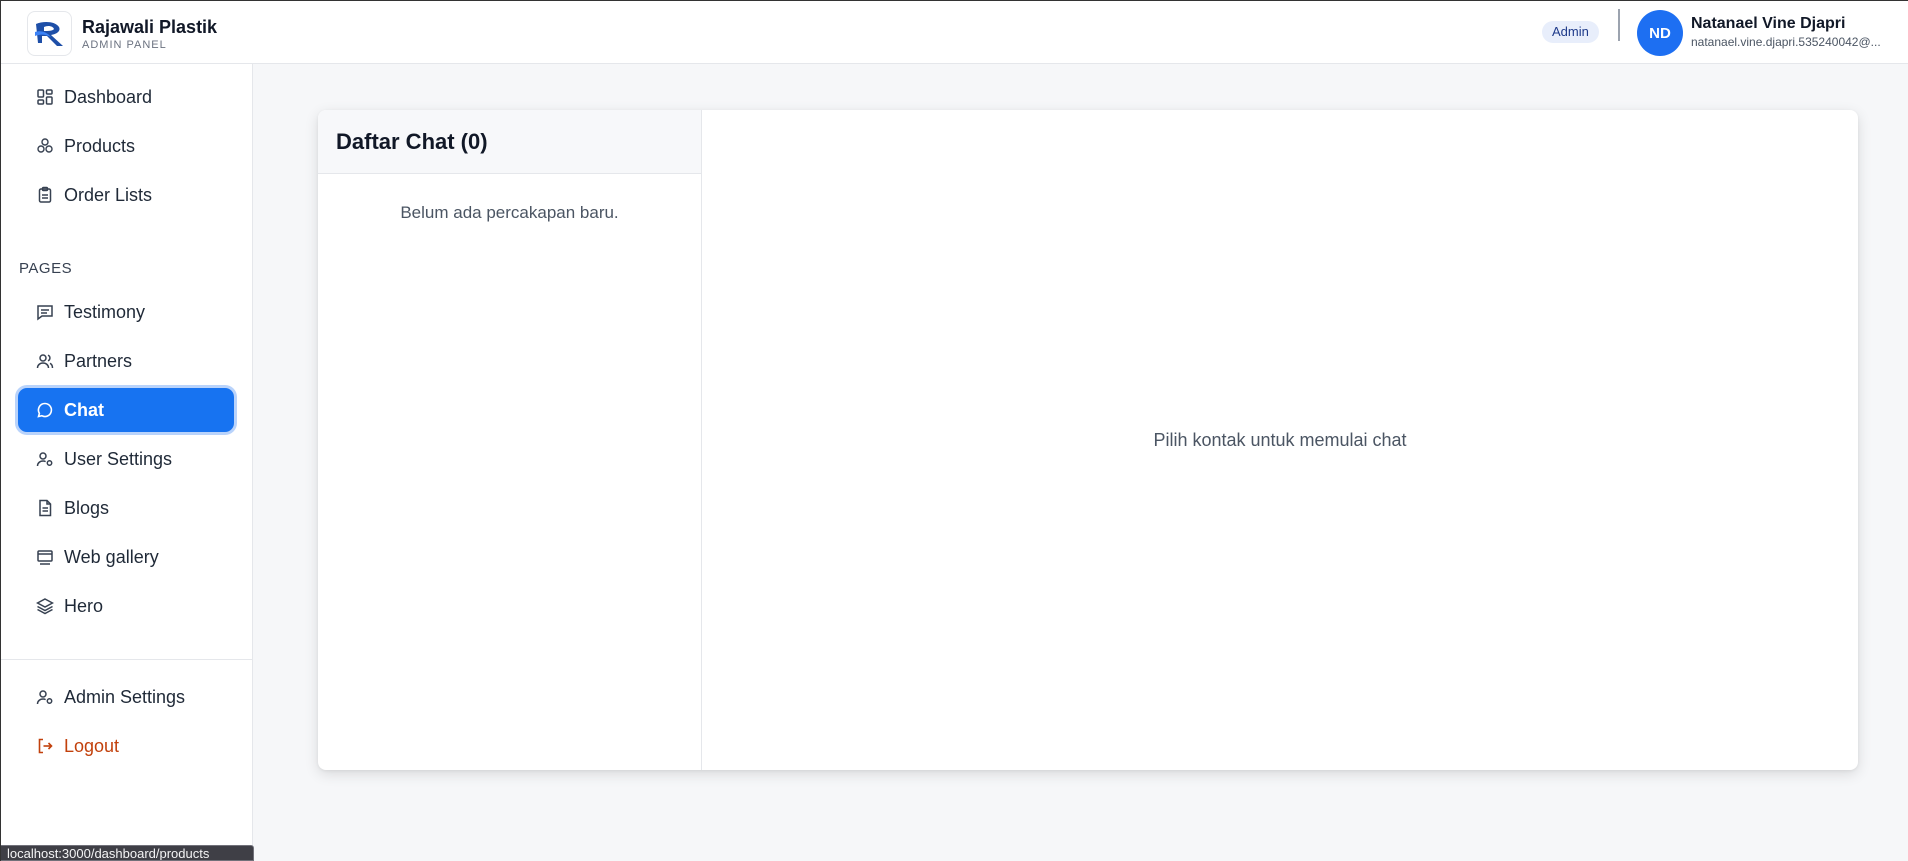  What do you see at coordinates (87, 507) in the screenshot?
I see `sidebar-item-label: Blogs` at bounding box center [87, 507].